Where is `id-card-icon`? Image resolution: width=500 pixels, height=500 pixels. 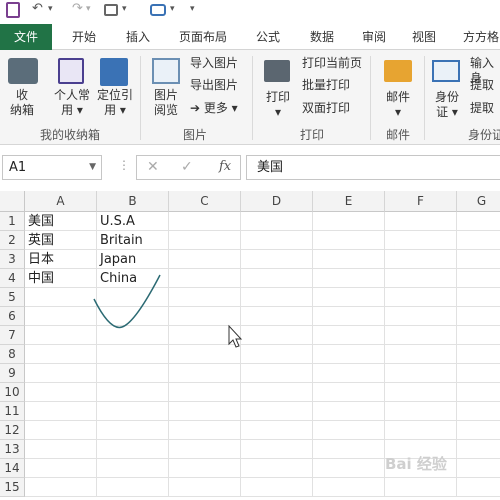 id-card-icon is located at coordinates (446, 71).